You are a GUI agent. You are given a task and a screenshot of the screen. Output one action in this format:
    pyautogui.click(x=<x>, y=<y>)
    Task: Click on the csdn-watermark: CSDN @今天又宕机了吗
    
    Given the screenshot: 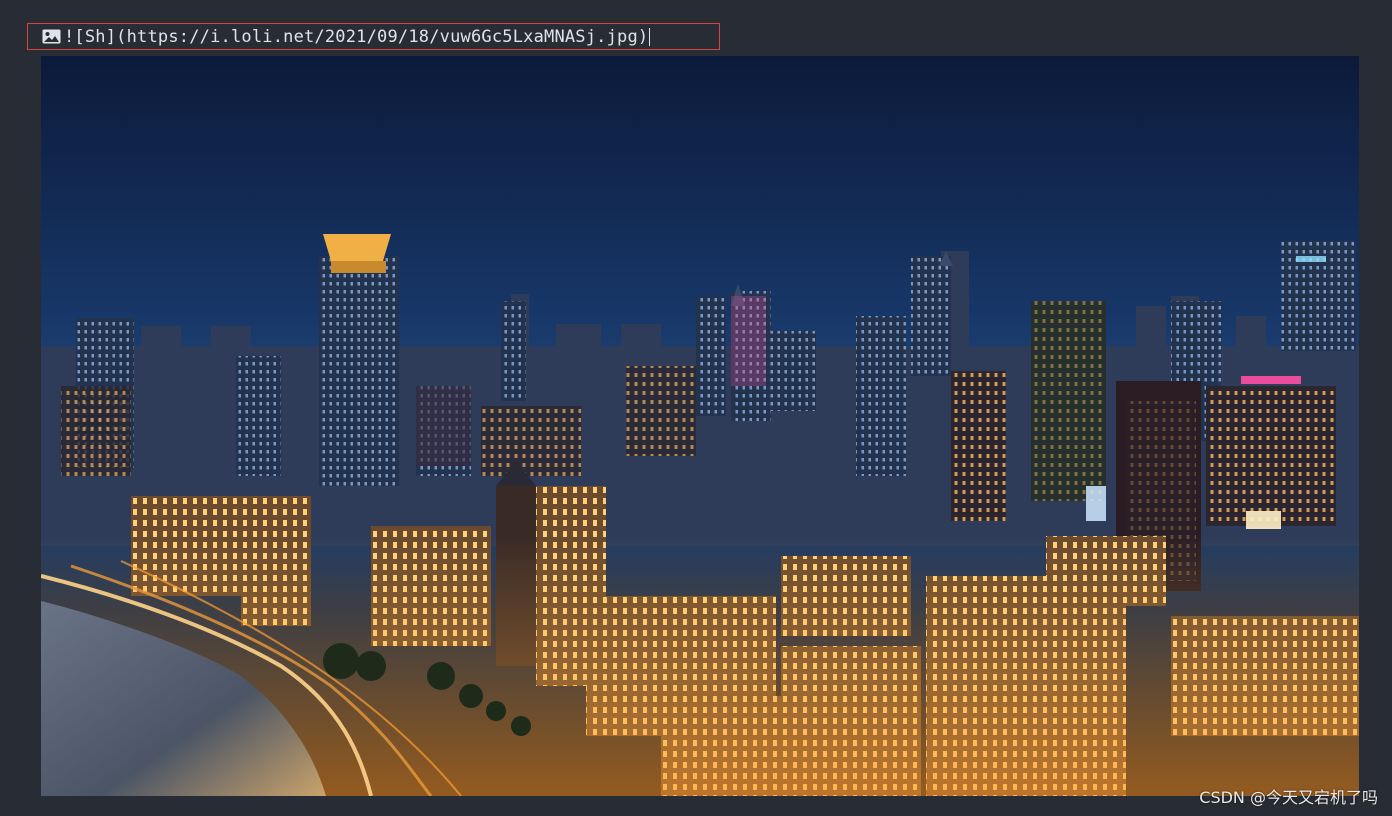 What is the action you would take?
    pyautogui.click(x=1288, y=797)
    